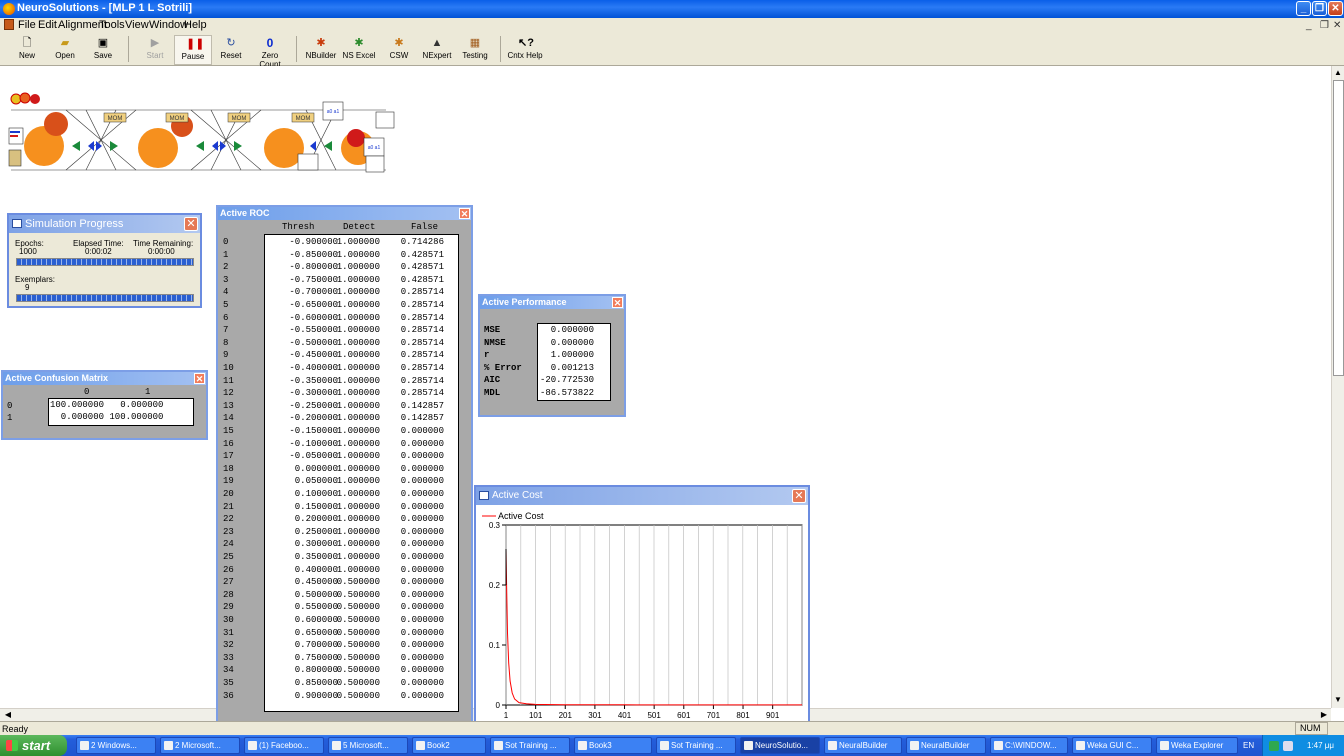 Image resolution: width=1344 pixels, height=756 pixels. What do you see at coordinates (344, 213) in the screenshot?
I see `roc-titlebar: Active ROC ✕` at bounding box center [344, 213].